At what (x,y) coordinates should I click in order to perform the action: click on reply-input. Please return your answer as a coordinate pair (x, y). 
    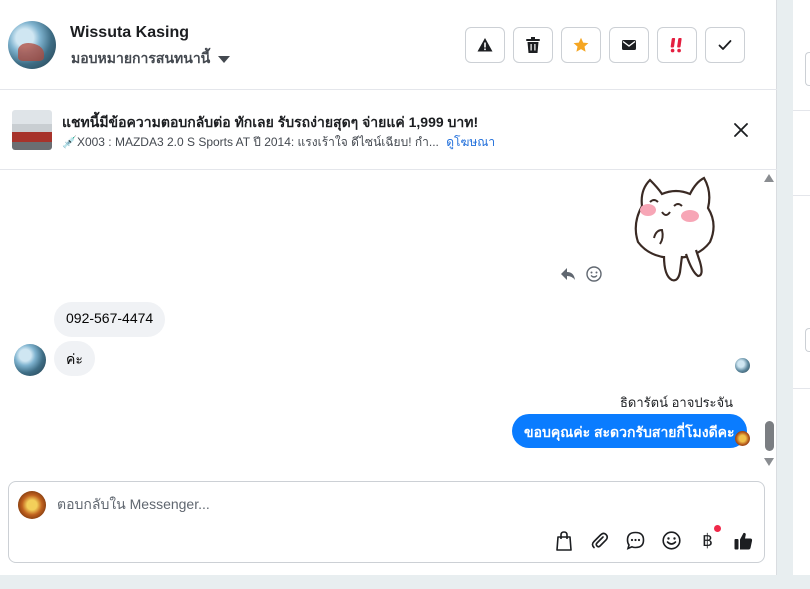
    Looking at the image, I should click on (357, 504).